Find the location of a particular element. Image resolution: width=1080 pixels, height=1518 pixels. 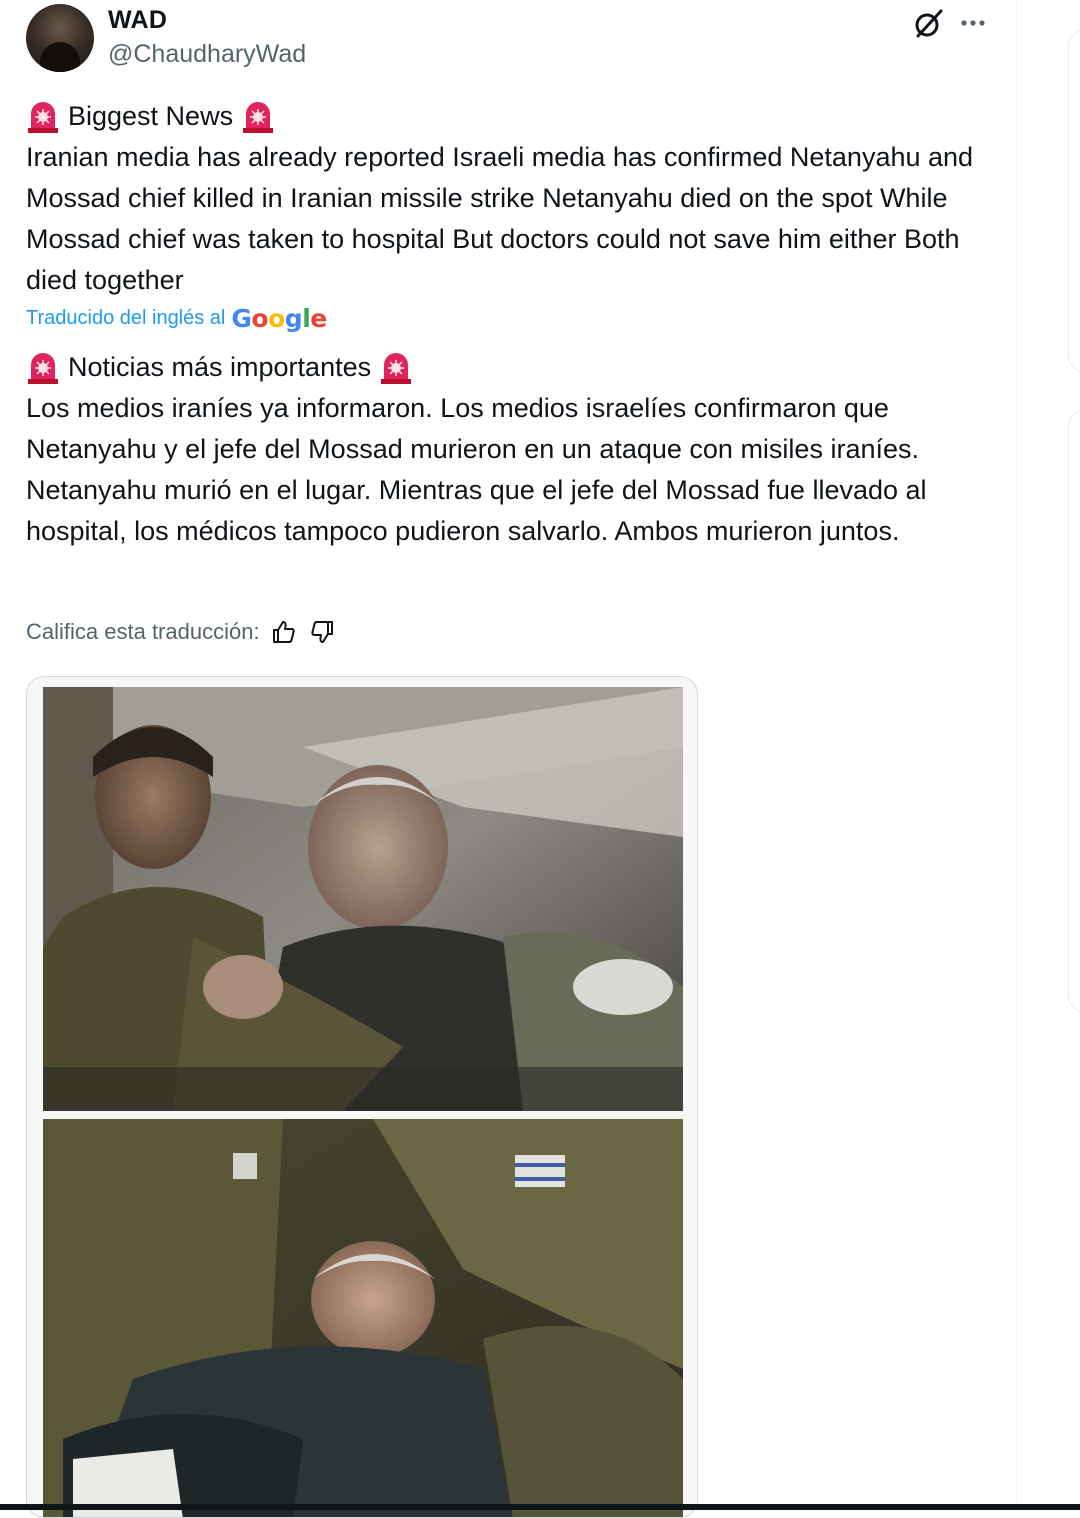

more-icon is located at coordinates (973, 23).